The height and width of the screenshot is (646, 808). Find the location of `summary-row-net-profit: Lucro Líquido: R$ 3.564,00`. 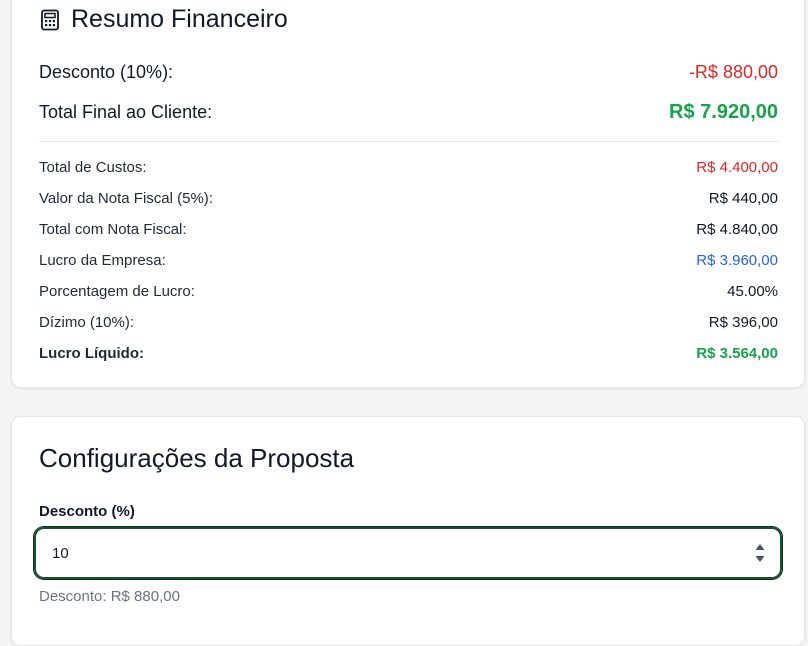

summary-row-net-profit: Lucro Líquido: R$ 3.564,00 is located at coordinates (408, 353).